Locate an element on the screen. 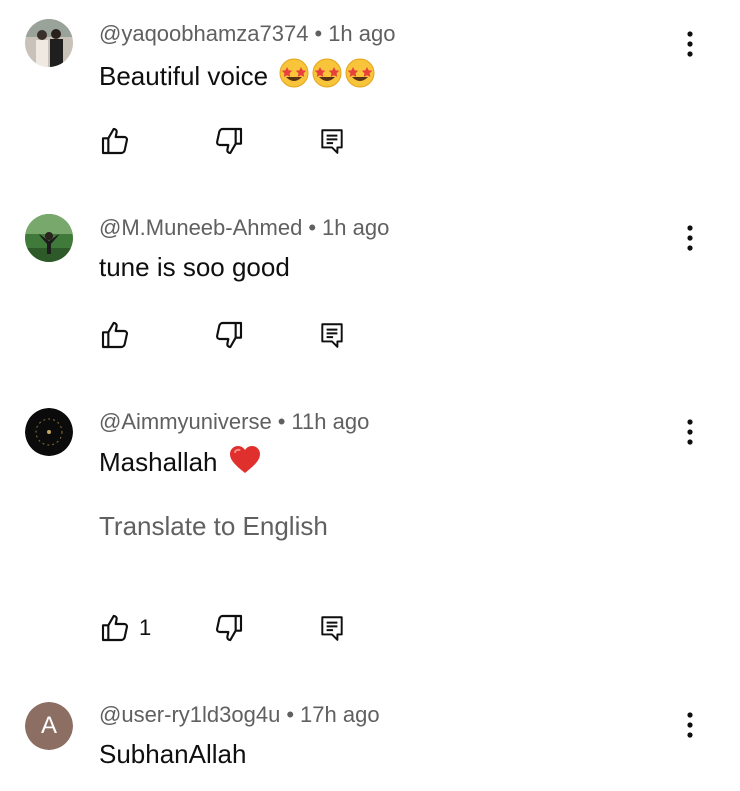  like-count: 1 is located at coordinates (145, 627).